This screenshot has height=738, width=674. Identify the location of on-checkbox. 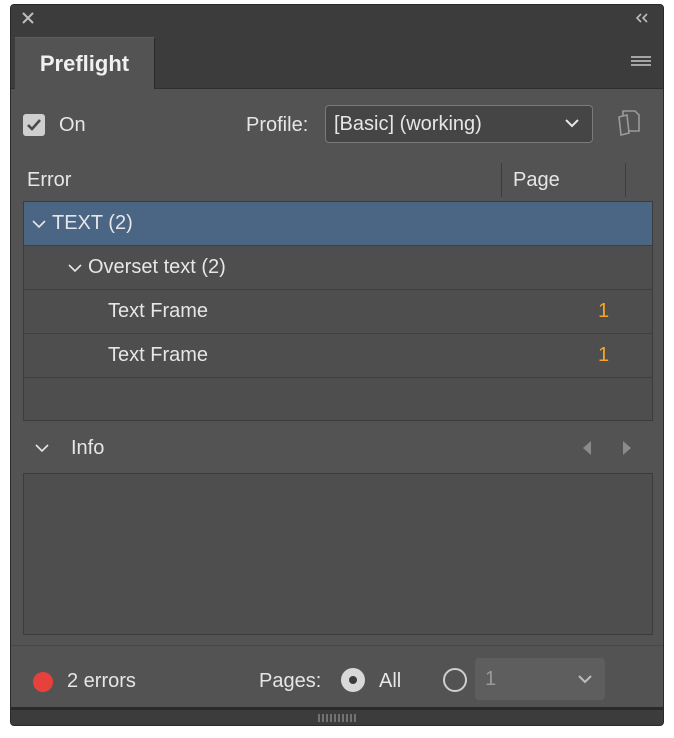
(34, 125).